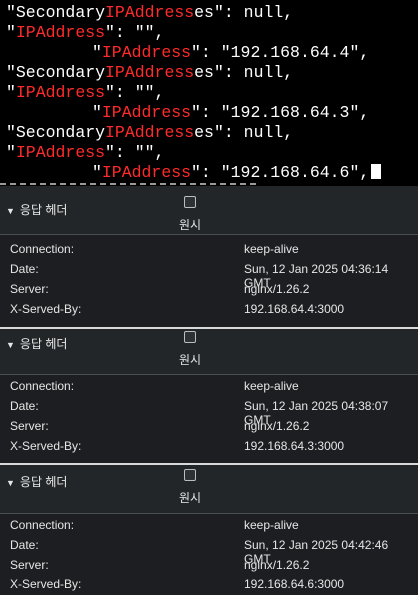 The image size is (418, 595). Describe the element at coordinates (209, 275) in the screenshot. I see `header-row: Date: Sun, 12 Jan 2025 04:36:14 GMT` at that location.